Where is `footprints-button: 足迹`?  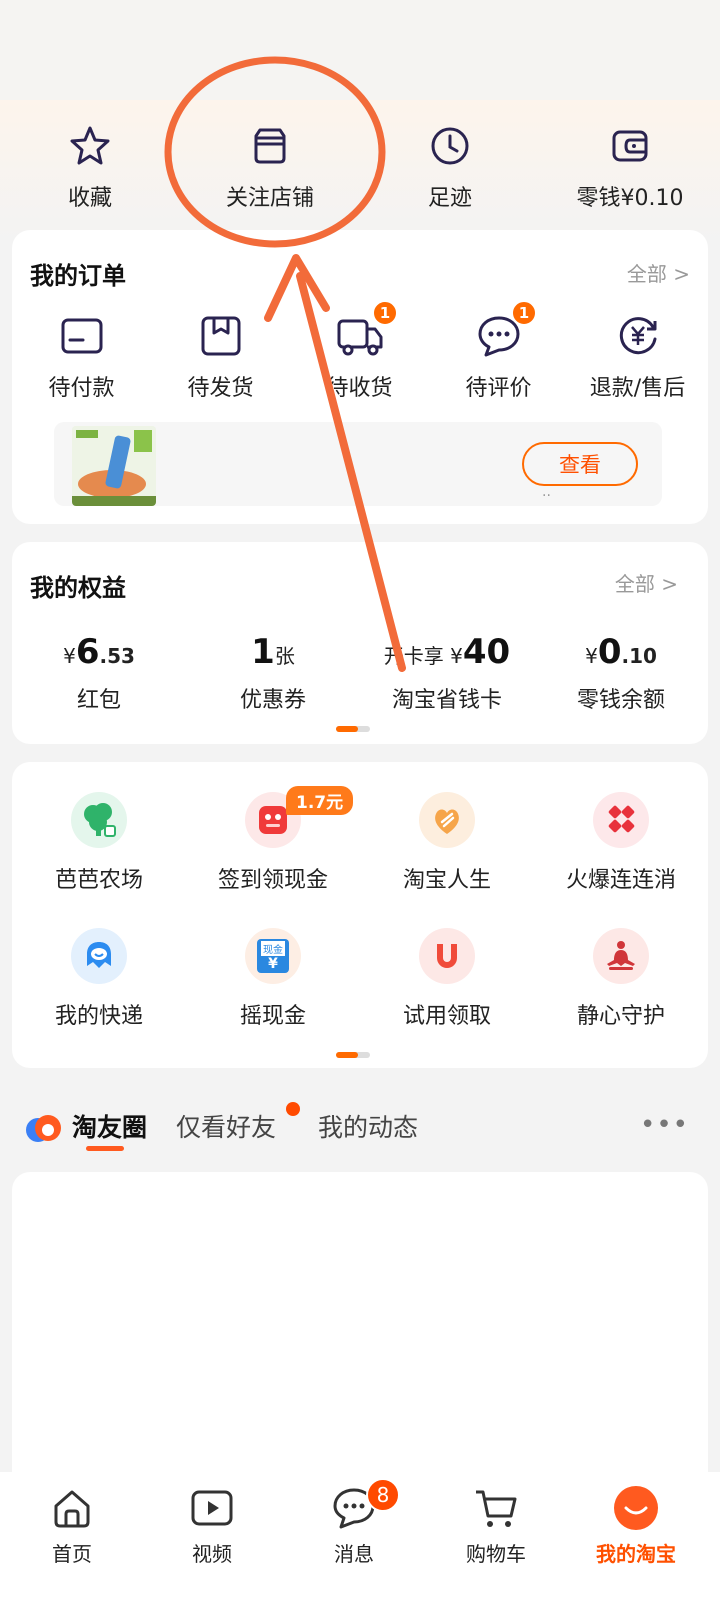
footprints-button: 足迹 is located at coordinates (450, 165).